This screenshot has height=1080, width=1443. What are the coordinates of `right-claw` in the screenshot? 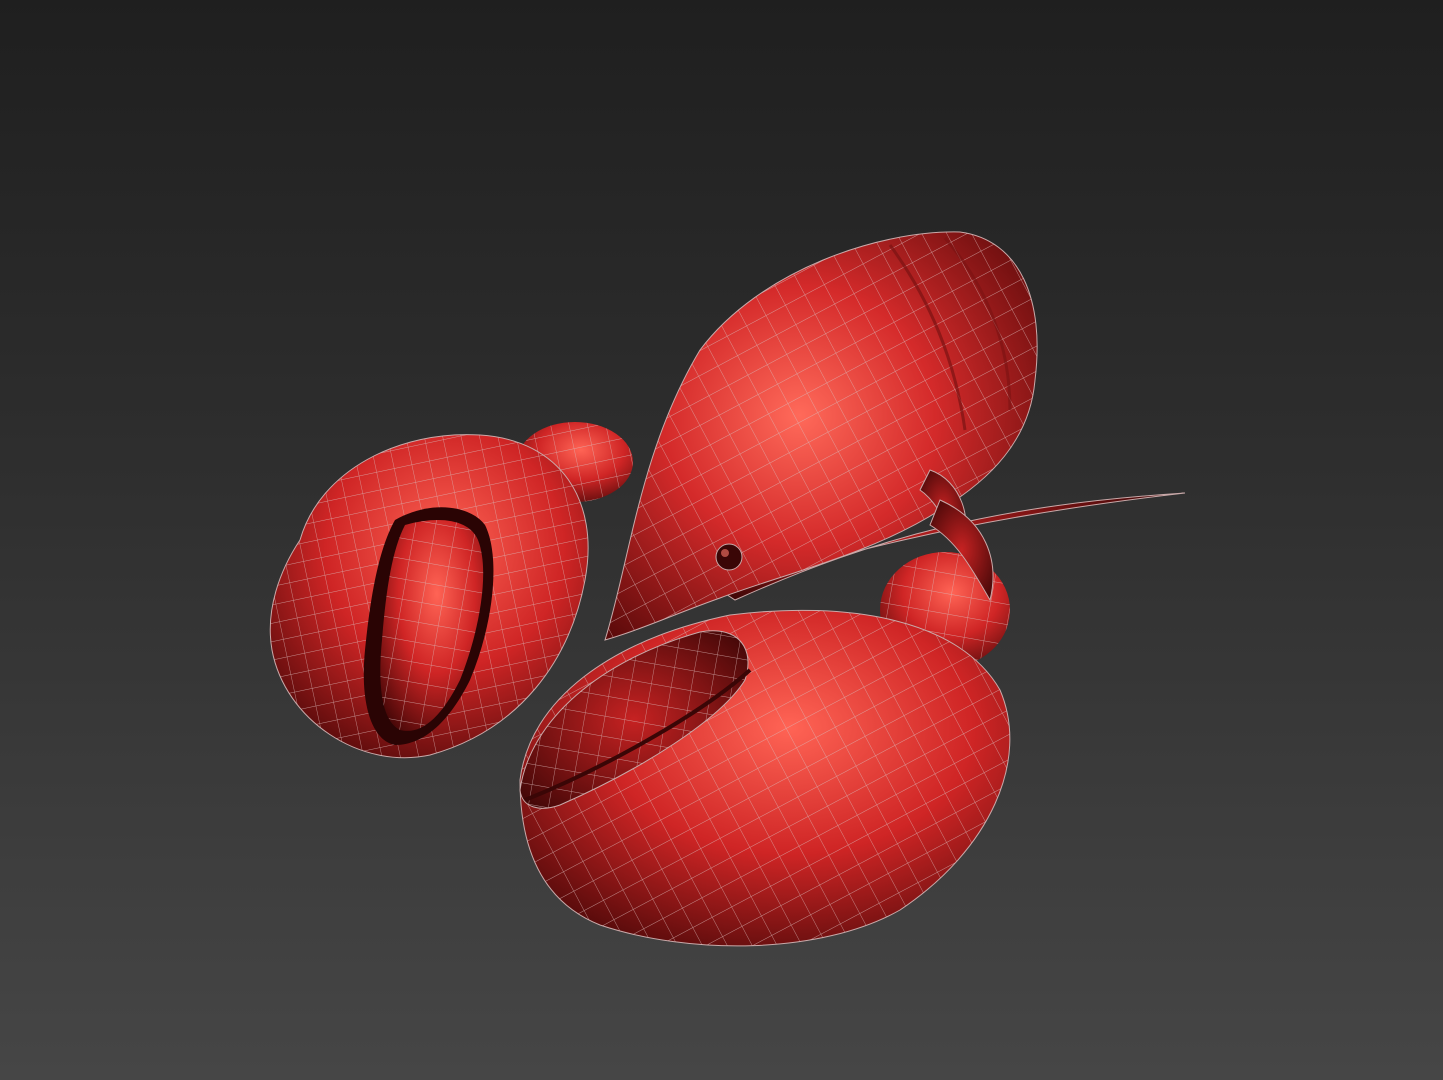 It's located at (765, 778).